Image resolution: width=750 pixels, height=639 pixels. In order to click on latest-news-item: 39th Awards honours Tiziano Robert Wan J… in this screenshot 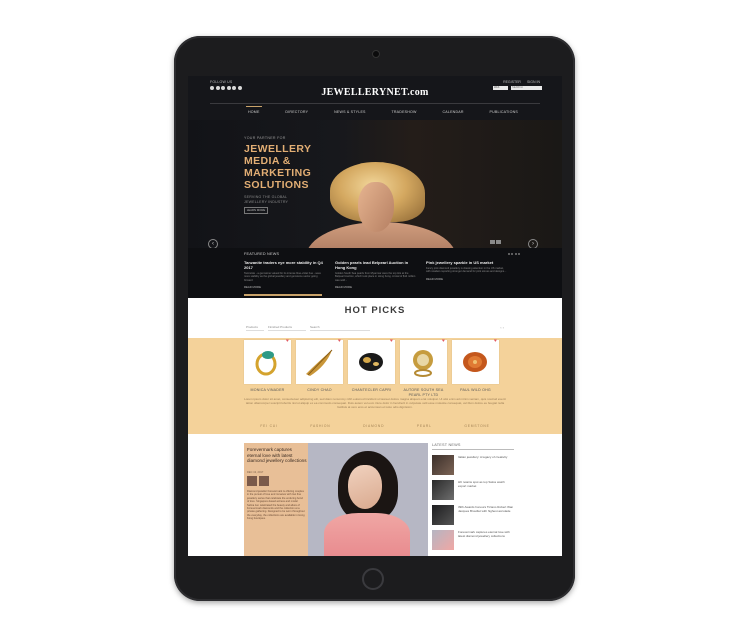, I will do `click(473, 515)`.